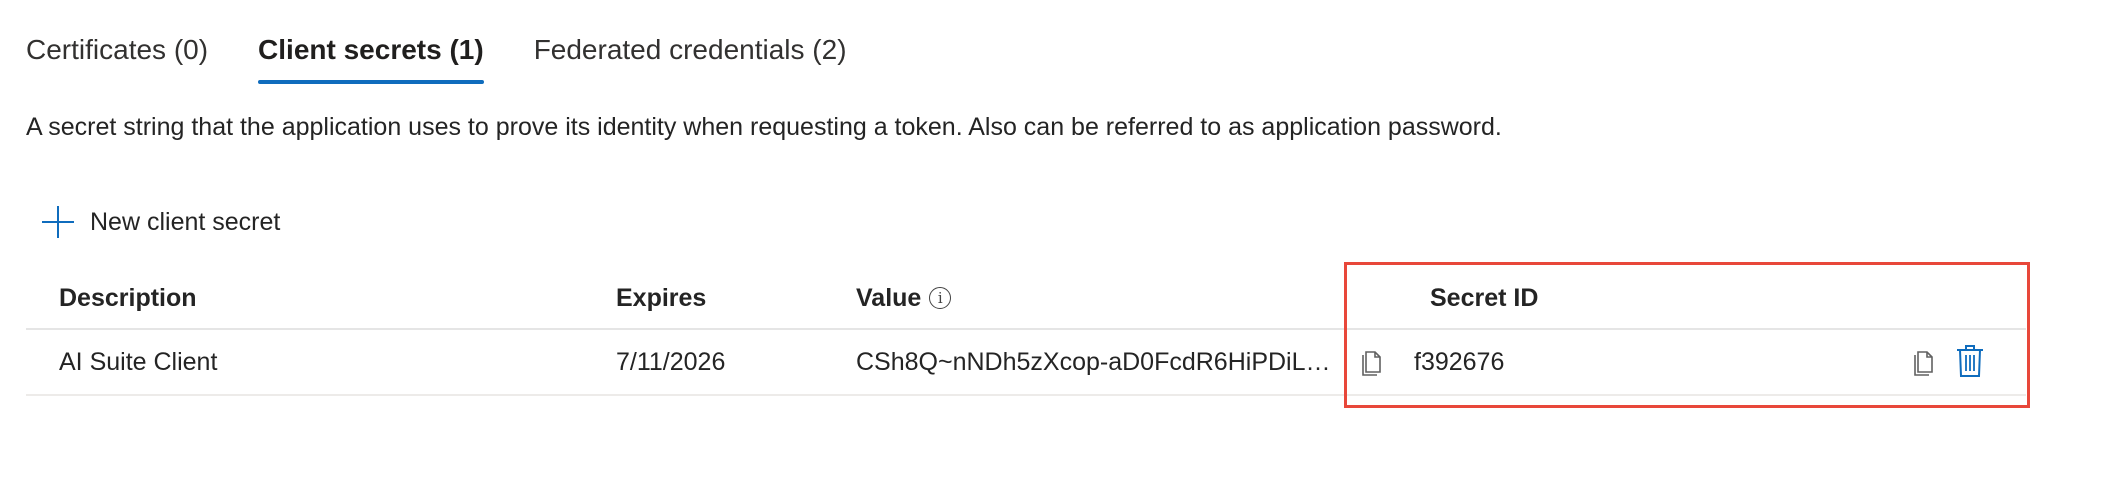  Describe the element at coordinates (1970, 361) in the screenshot. I see `delete-icon` at that location.